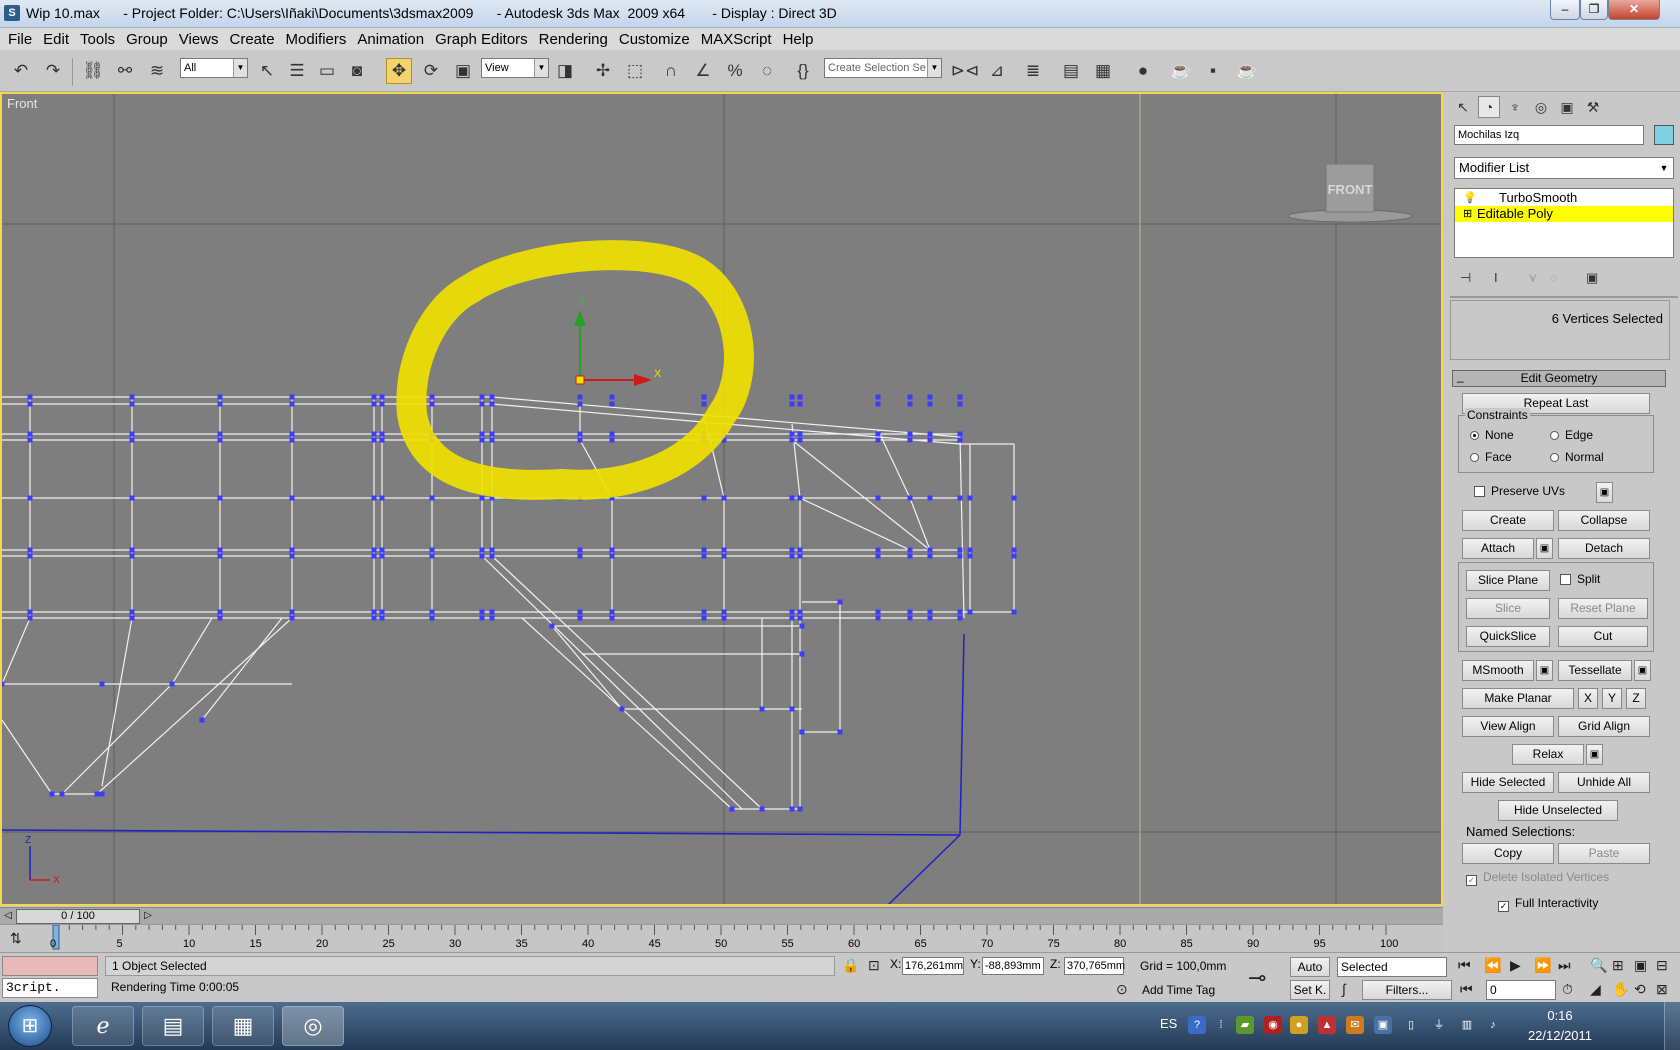  What do you see at coordinates (327, 71) in the screenshot?
I see `rectangular-selection-icon: ▭` at bounding box center [327, 71].